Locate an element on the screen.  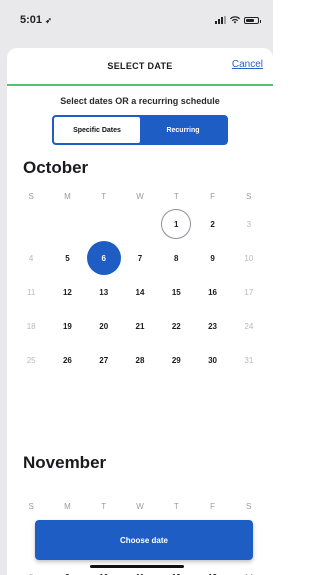
day-number: 30 is located at coordinates (213, 360).